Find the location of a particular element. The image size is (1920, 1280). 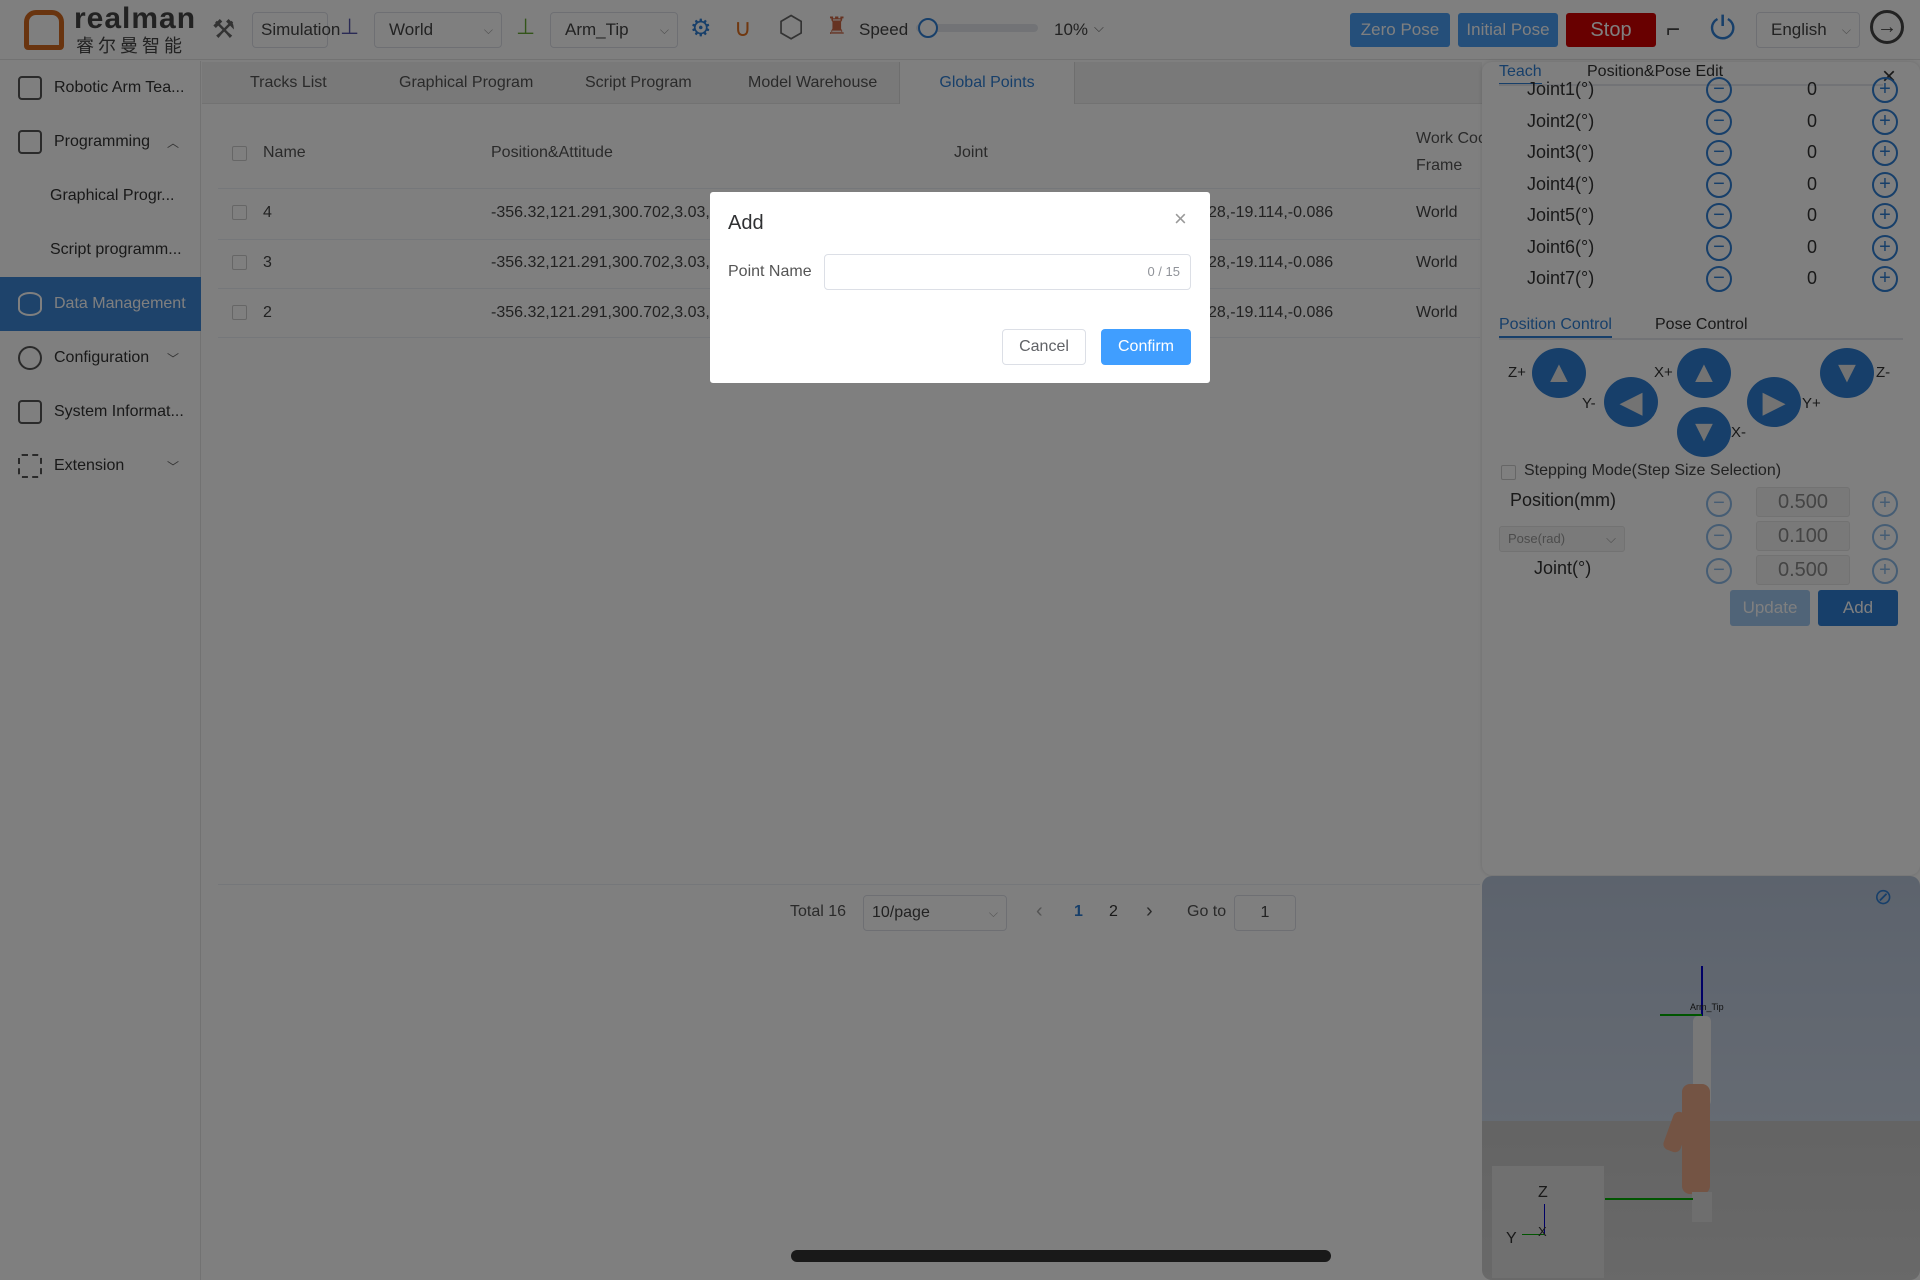

char-counter: 0 / 15 is located at coordinates (1163, 271).